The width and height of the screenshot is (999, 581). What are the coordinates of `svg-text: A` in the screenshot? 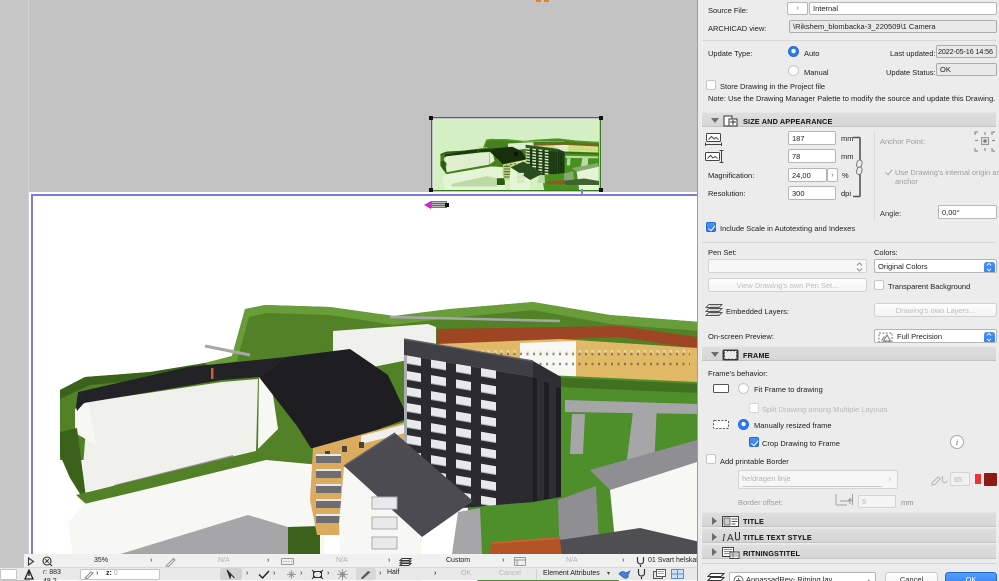 It's located at (730, 538).